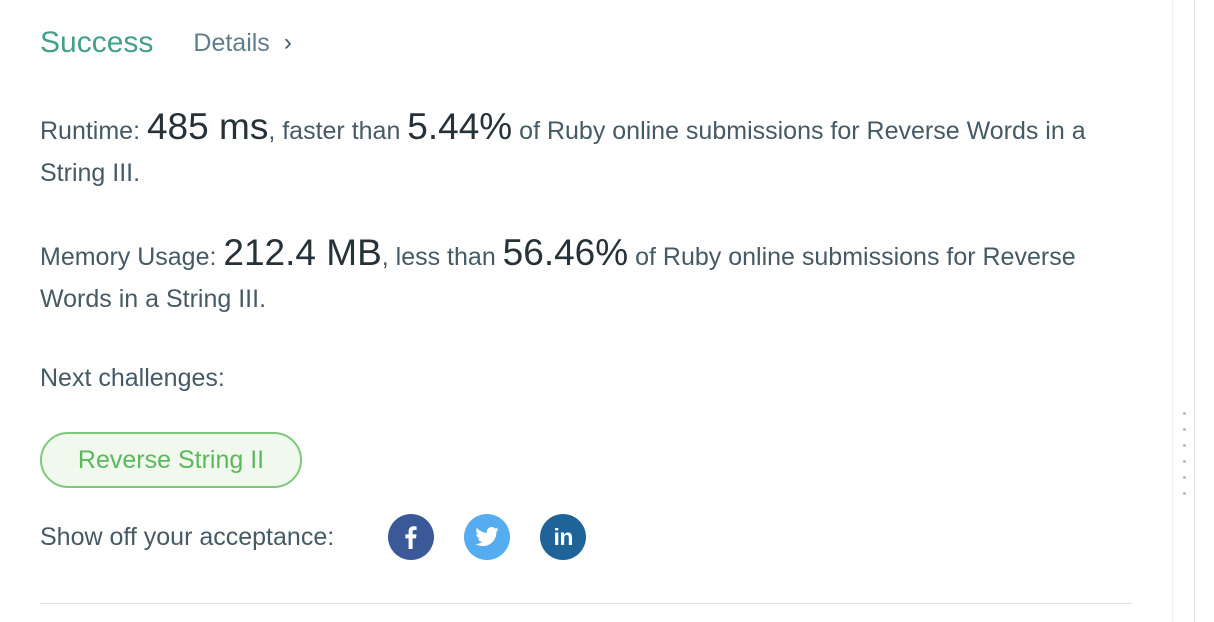 The image size is (1214, 622). What do you see at coordinates (338, 131) in the screenshot?
I see `runtime-comparison: , faster than` at bounding box center [338, 131].